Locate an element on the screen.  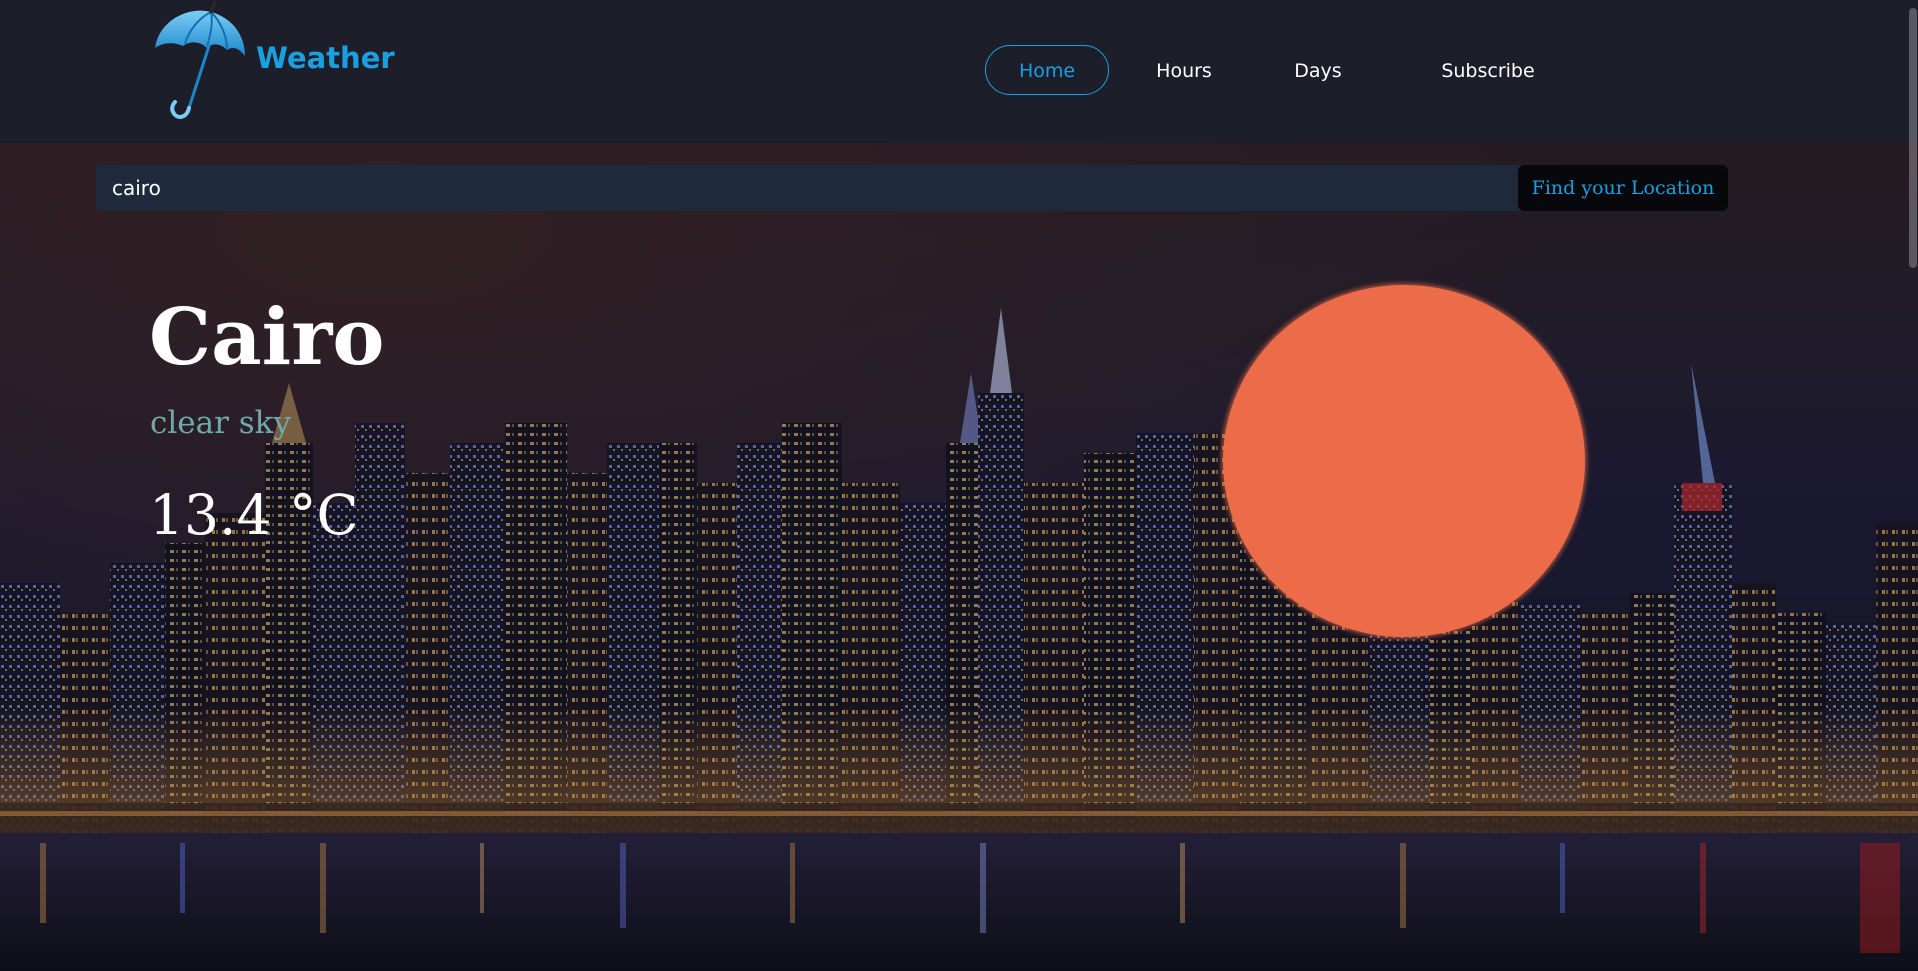
city-name: Cairo is located at coordinates (267, 337).